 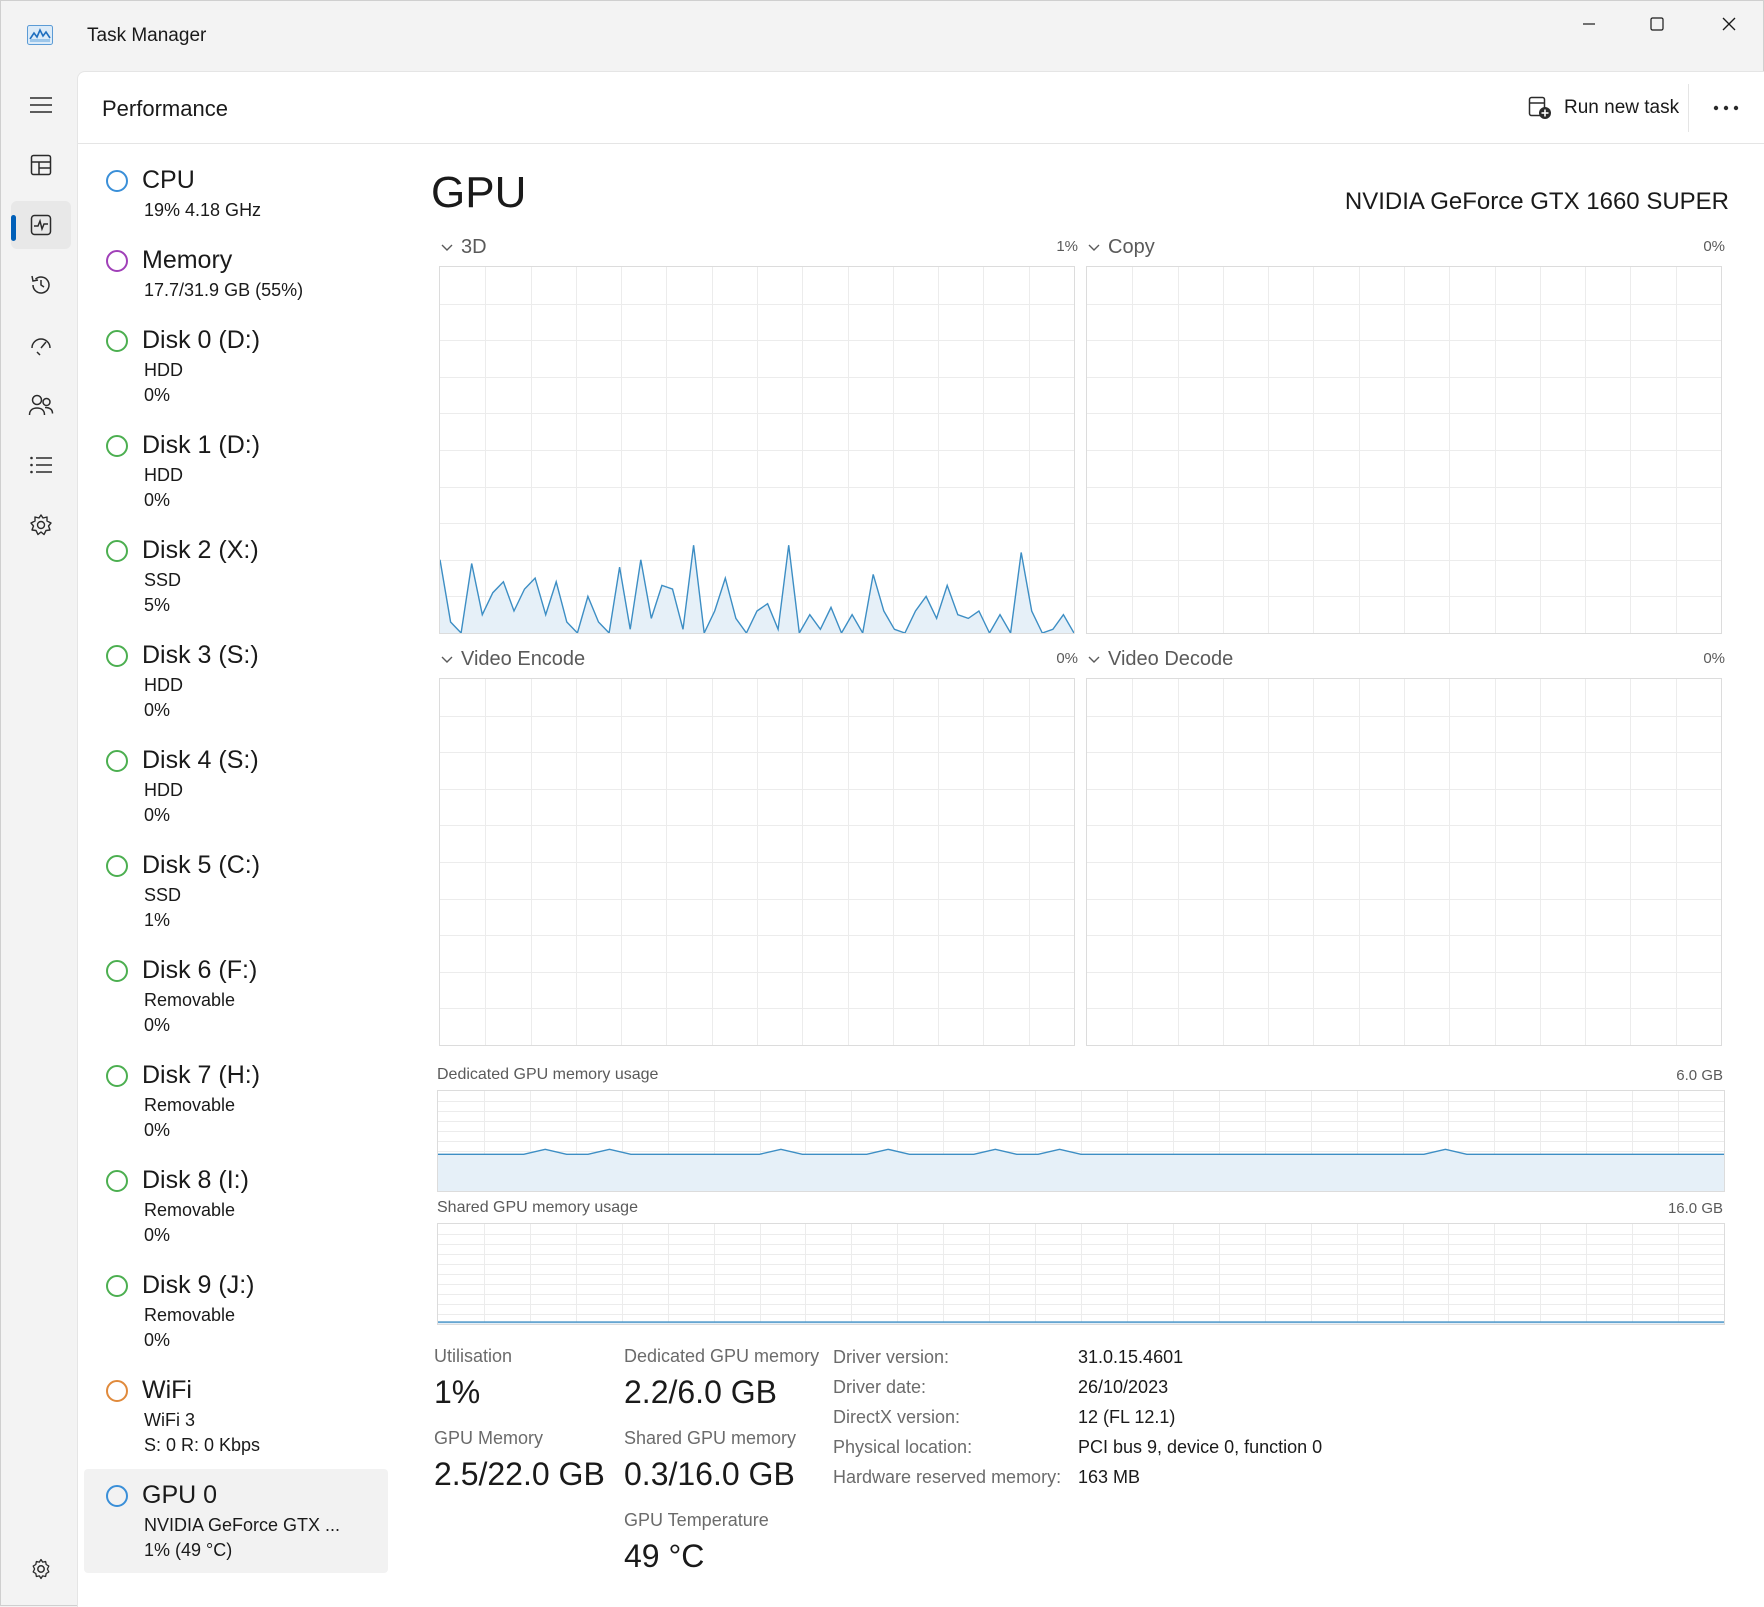 I want to click on device-wifi: WiFi WiFi 3 S: 0 R: 0 Kbps, so click(x=236, y=1414).